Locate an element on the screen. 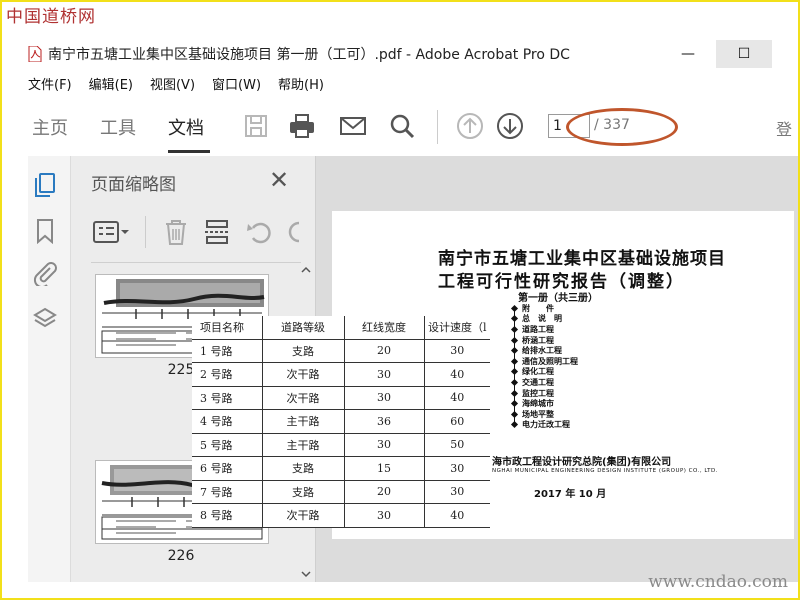 The width and height of the screenshot is (800, 600). document-company: 海市政工程设计研究总院(集团)有限公司 is located at coordinates (582, 462).